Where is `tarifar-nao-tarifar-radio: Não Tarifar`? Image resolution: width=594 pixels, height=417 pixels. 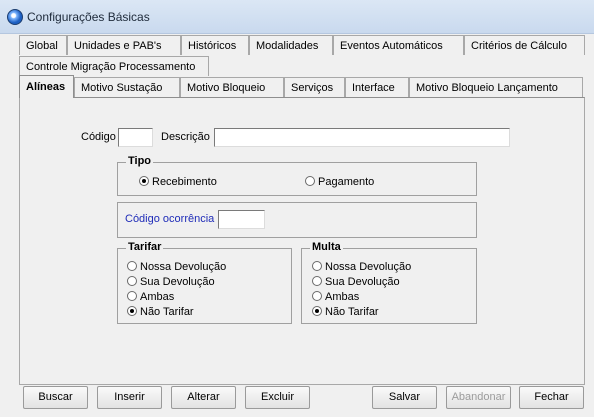
tarifar-nao-tarifar-radio: Não Tarifar is located at coordinates (160, 313).